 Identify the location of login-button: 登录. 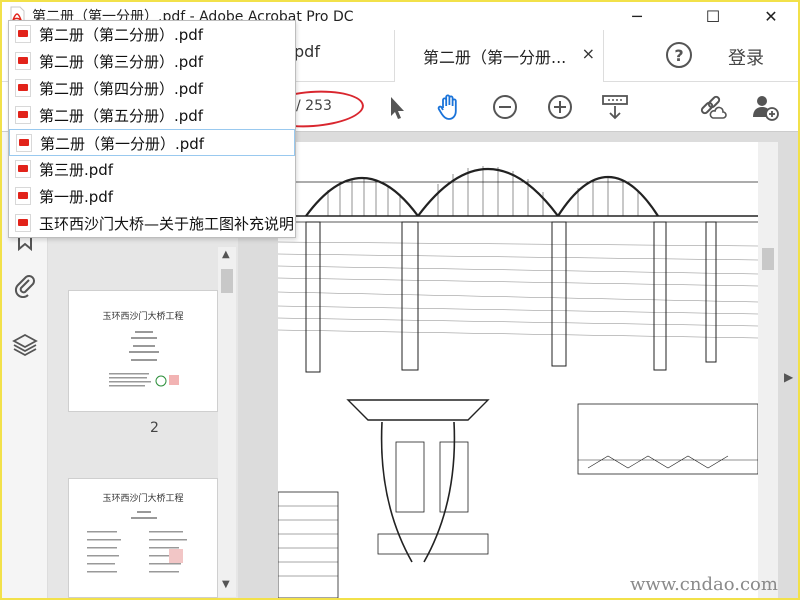
(746, 57).